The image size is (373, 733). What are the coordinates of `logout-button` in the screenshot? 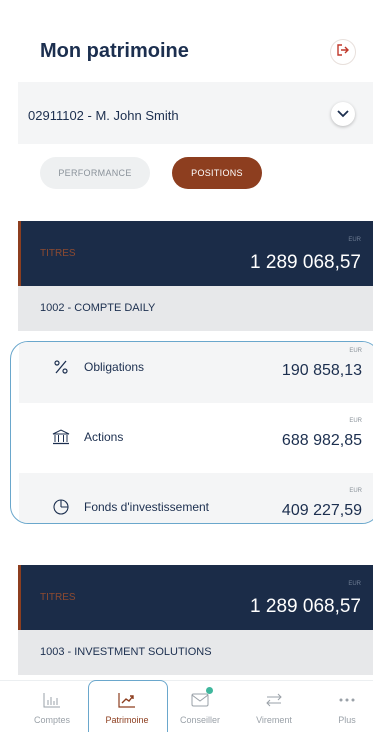 It's located at (343, 52).